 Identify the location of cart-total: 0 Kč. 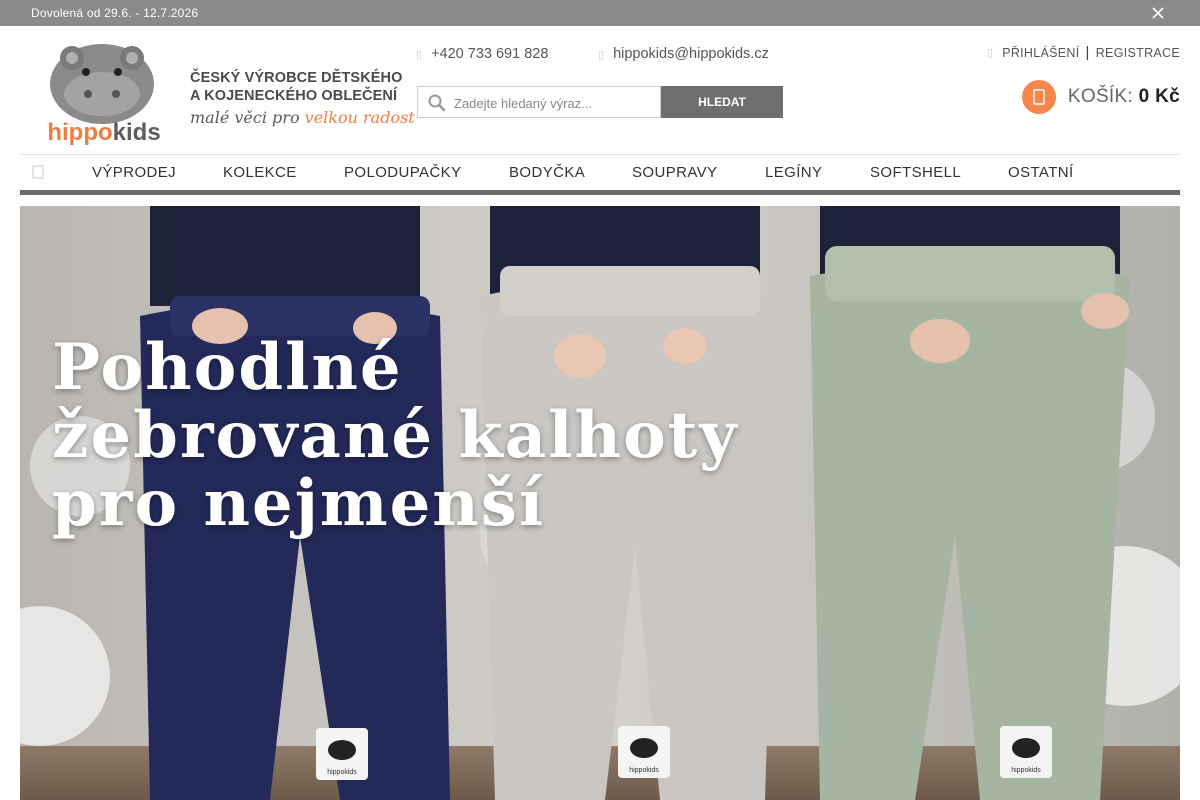
(1159, 96).